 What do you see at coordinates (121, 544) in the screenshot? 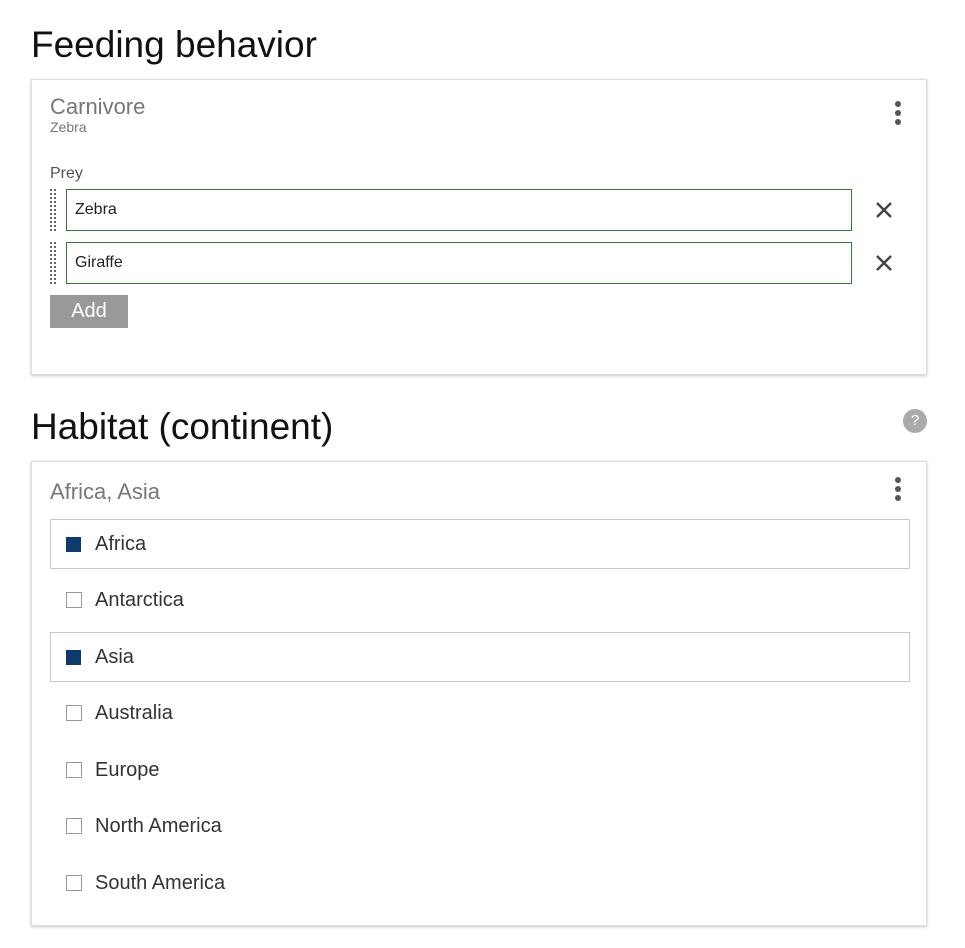
I see `option-label: Africa` at bounding box center [121, 544].